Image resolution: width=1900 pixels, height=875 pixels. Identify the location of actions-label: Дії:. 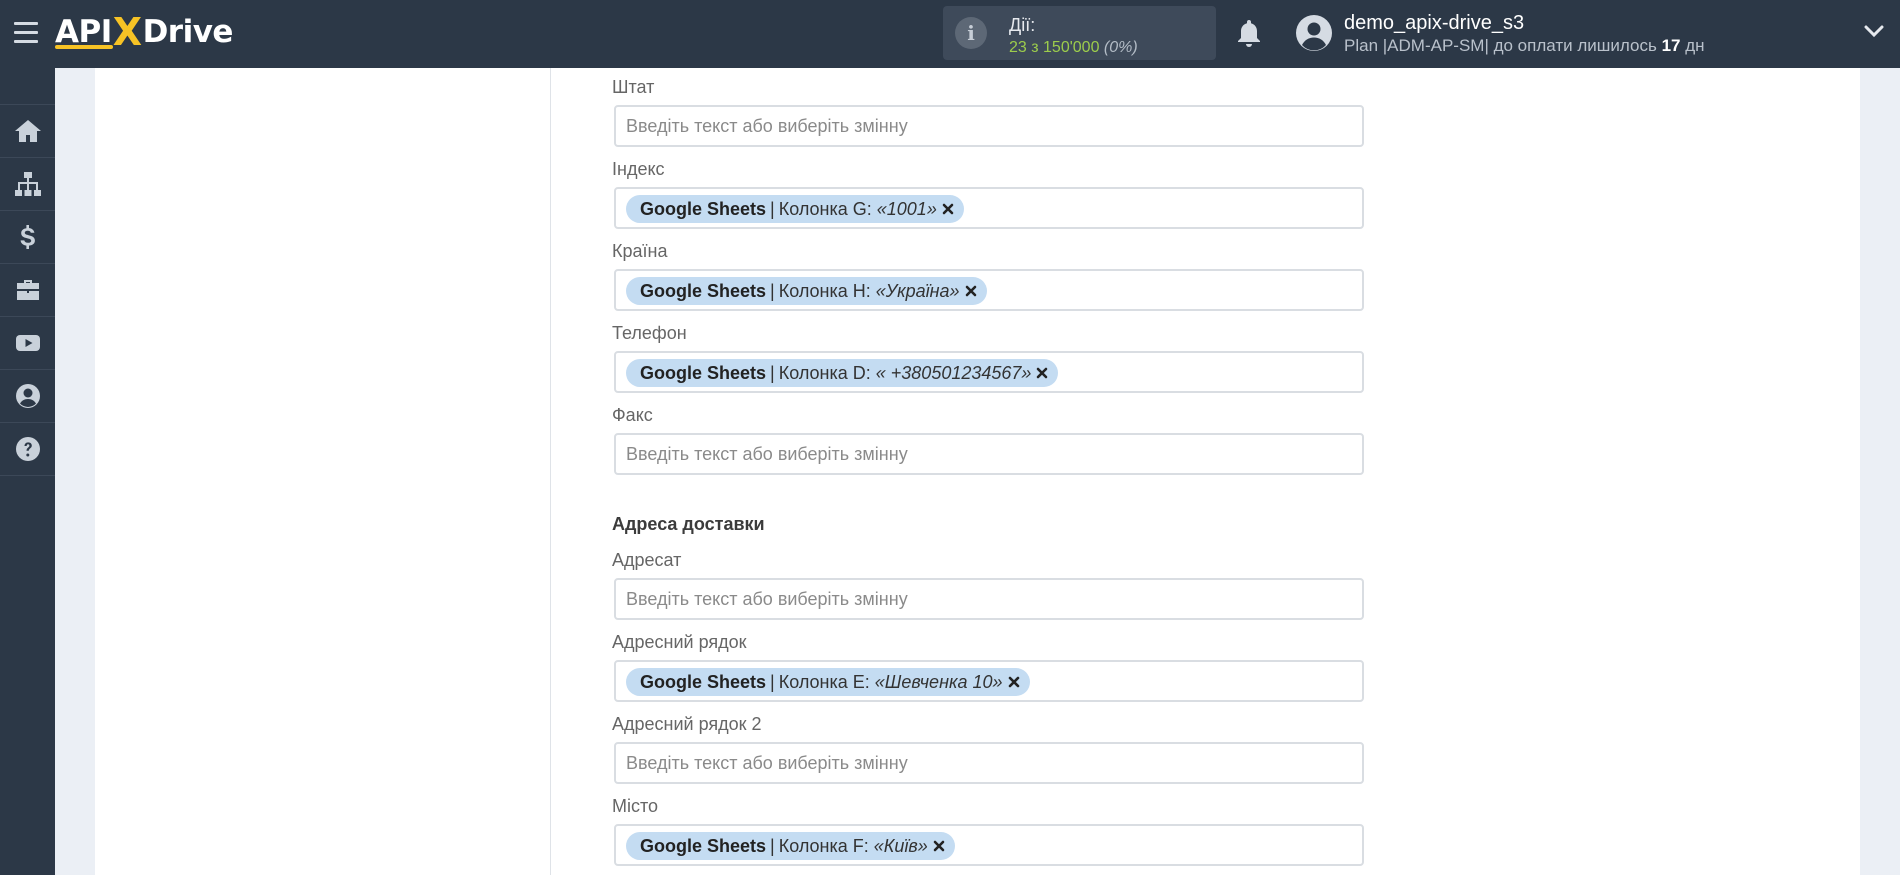
(1022, 25).